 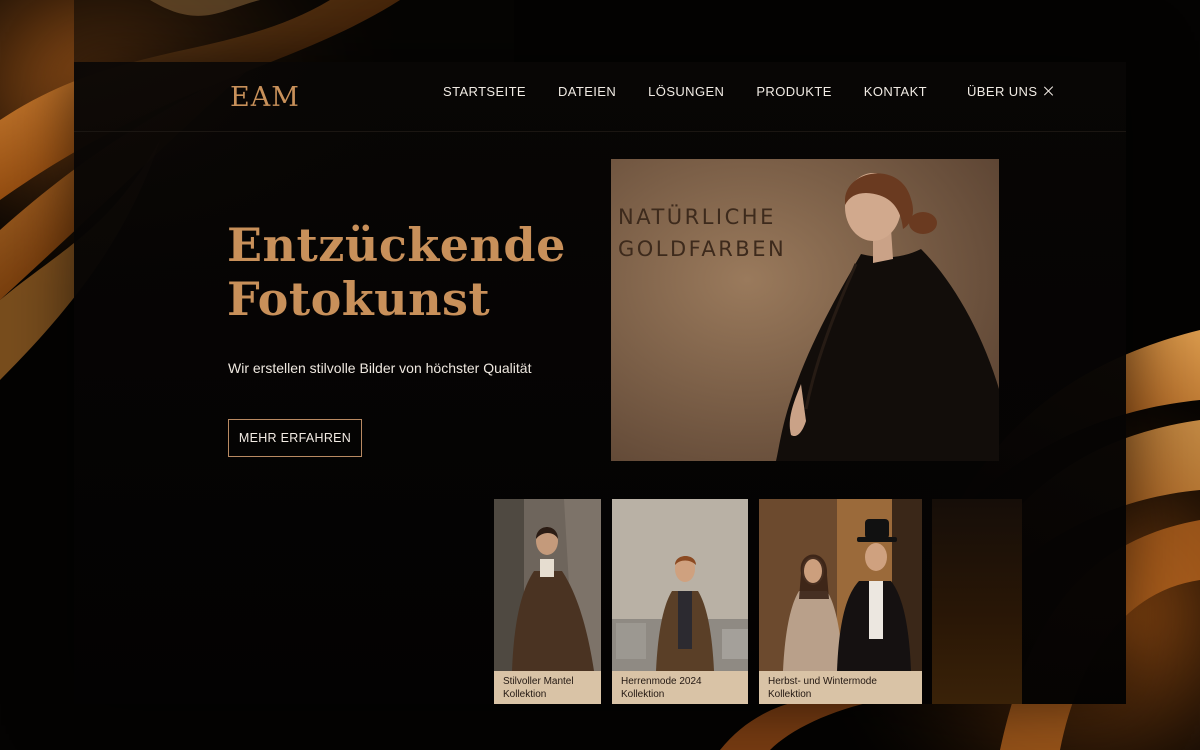 What do you see at coordinates (1049, 91) in the screenshot?
I see `close-icon` at bounding box center [1049, 91].